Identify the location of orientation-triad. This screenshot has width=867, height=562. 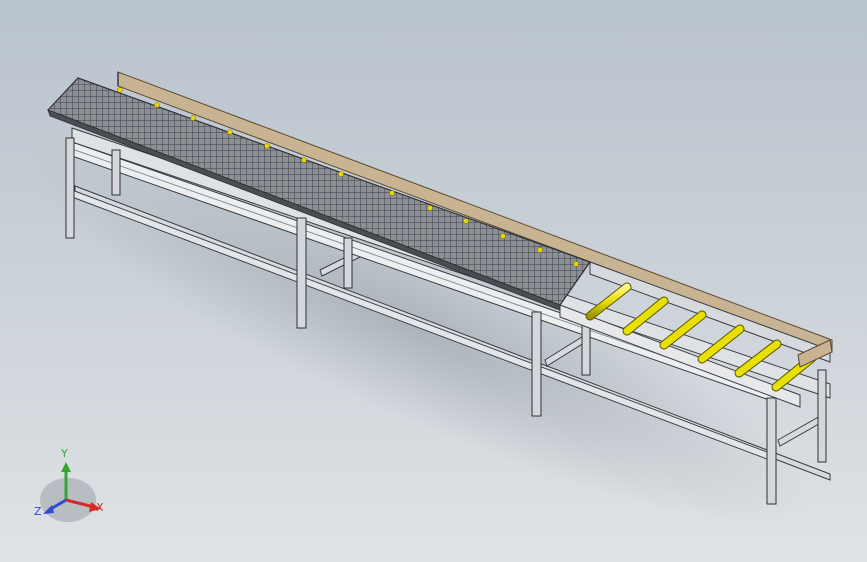
(70, 492).